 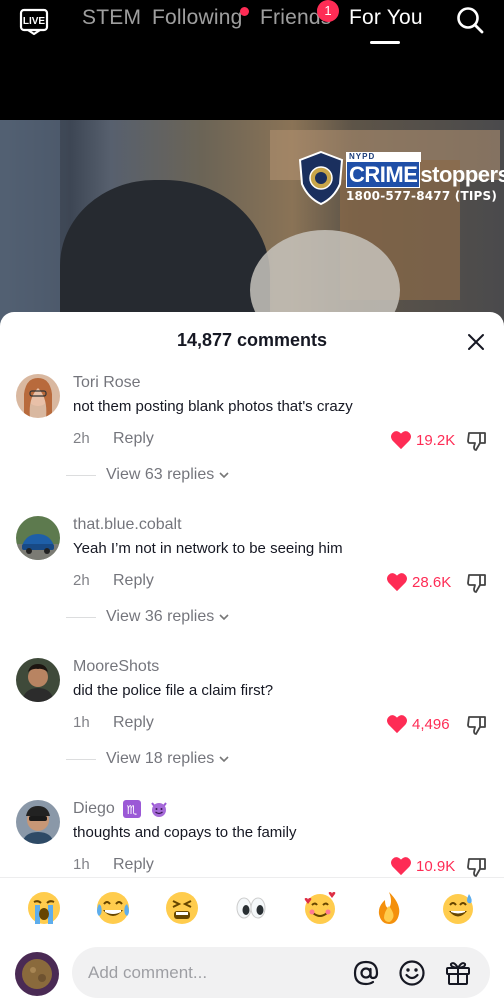 I want to click on scorpio-icon: ♏, so click(x=132, y=809).